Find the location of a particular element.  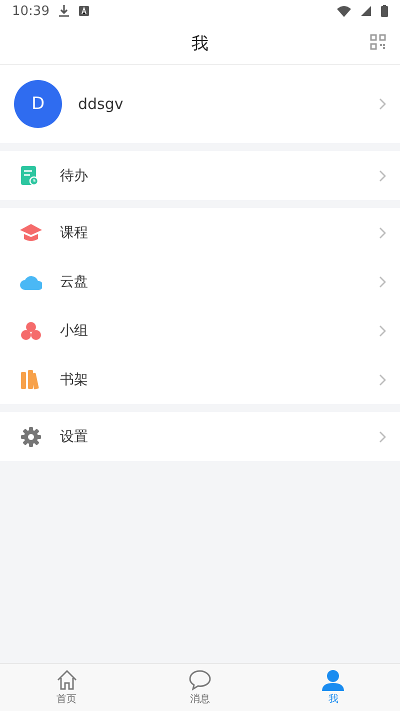

download-icon is located at coordinates (64, 11).